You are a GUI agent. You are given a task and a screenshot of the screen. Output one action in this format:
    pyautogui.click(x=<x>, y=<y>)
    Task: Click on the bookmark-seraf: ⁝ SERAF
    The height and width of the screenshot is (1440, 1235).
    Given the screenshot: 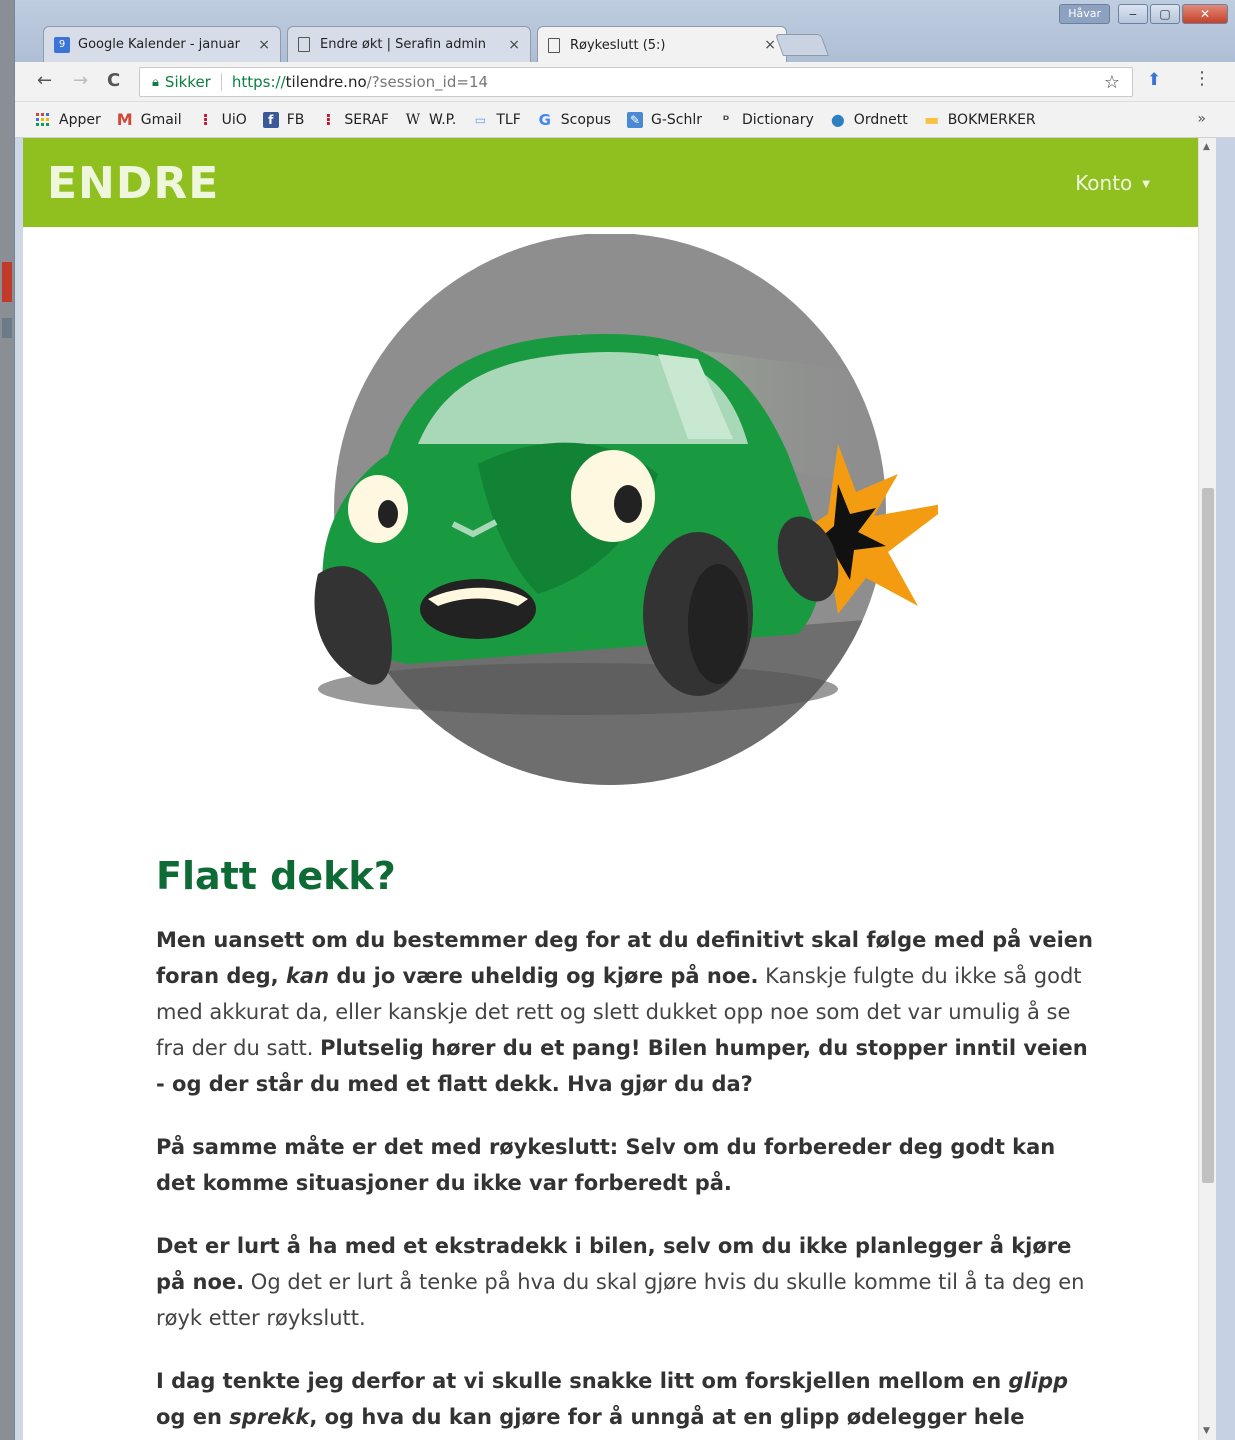 What is the action you would take?
    pyautogui.click(x=354, y=119)
    